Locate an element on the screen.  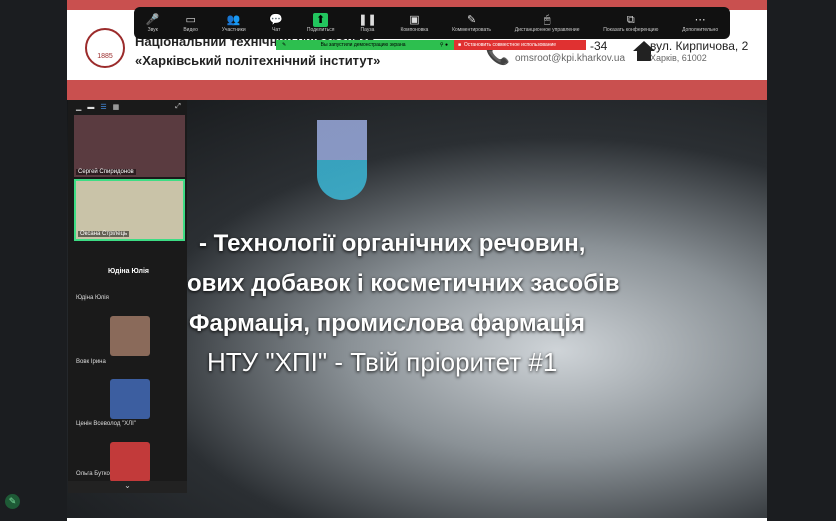
slide-line-2: ових добавок і косметичних засобів is located at coordinates (403, 283).